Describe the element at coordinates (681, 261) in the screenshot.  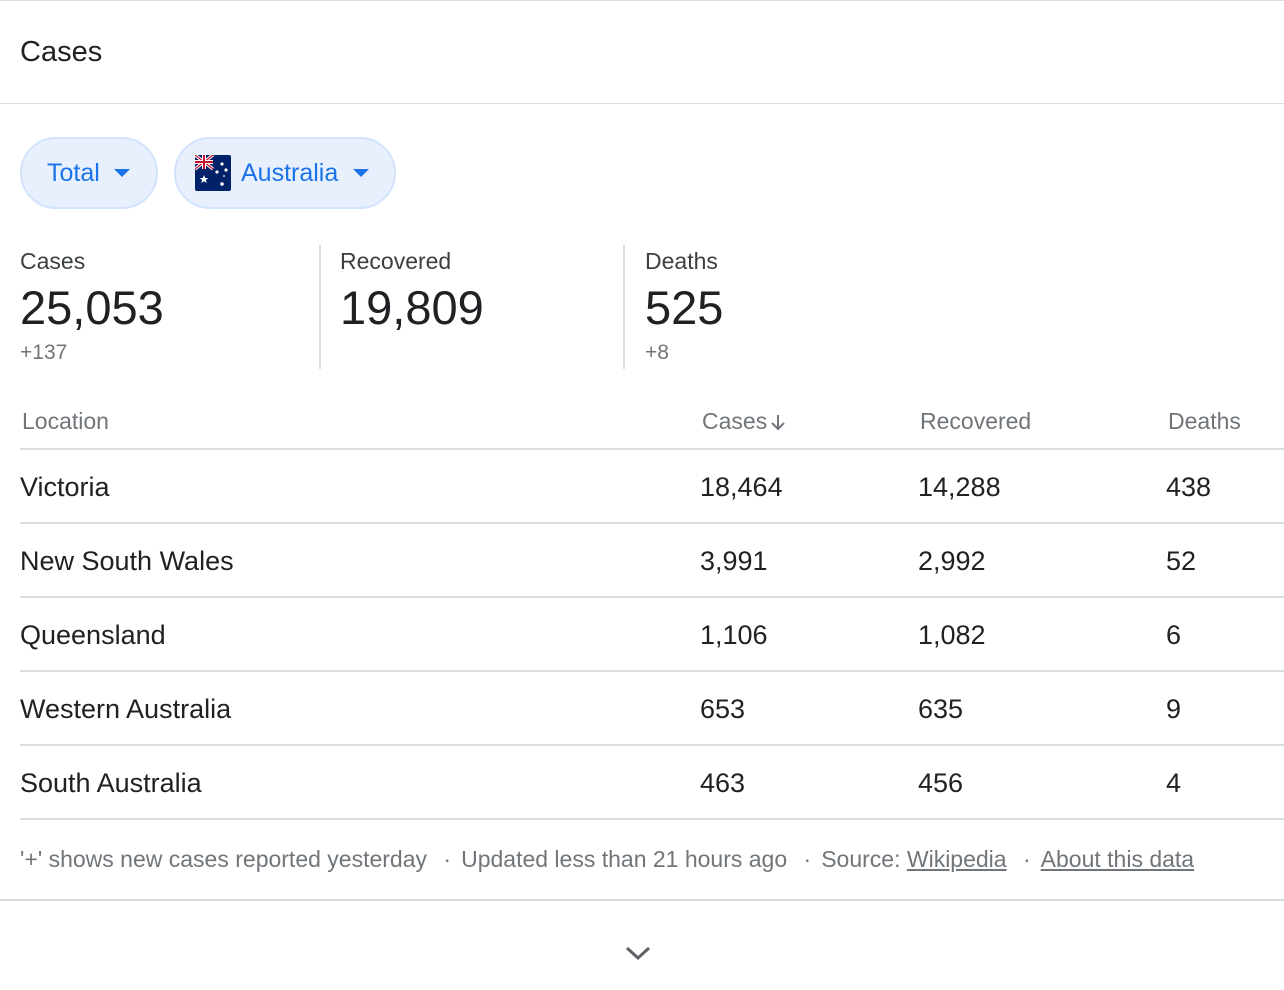
I see `summary-deaths-label: Deaths` at that location.